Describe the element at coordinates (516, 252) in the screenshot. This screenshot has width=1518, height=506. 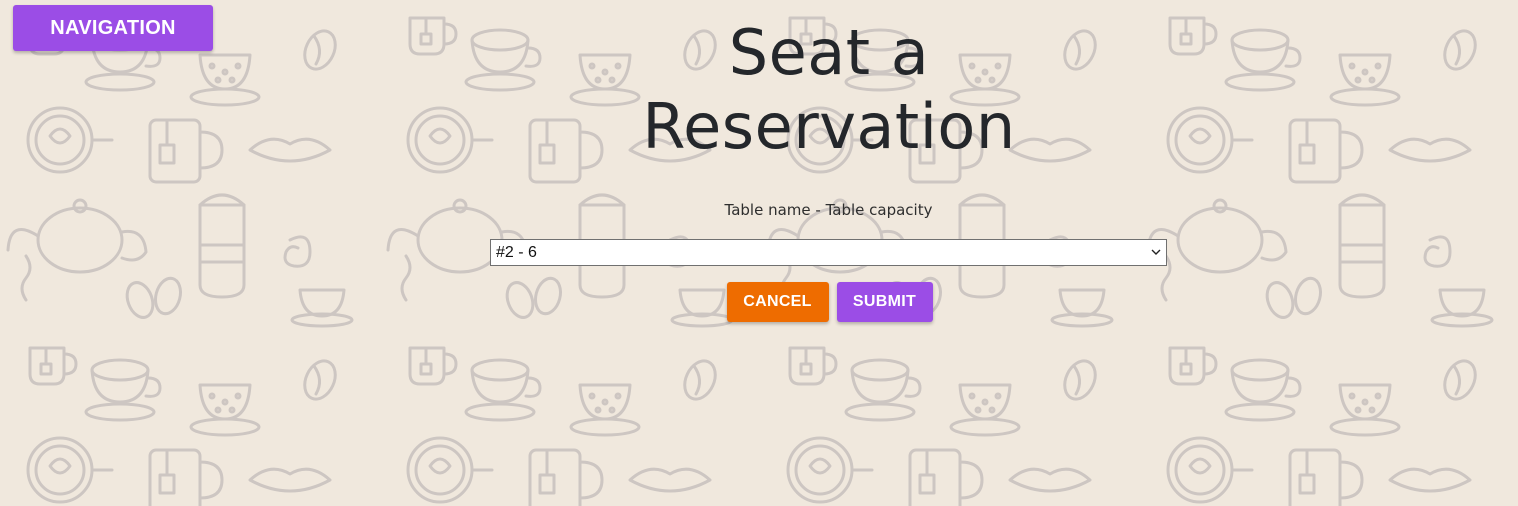
I see `table-select-value: #2 - 6` at that location.